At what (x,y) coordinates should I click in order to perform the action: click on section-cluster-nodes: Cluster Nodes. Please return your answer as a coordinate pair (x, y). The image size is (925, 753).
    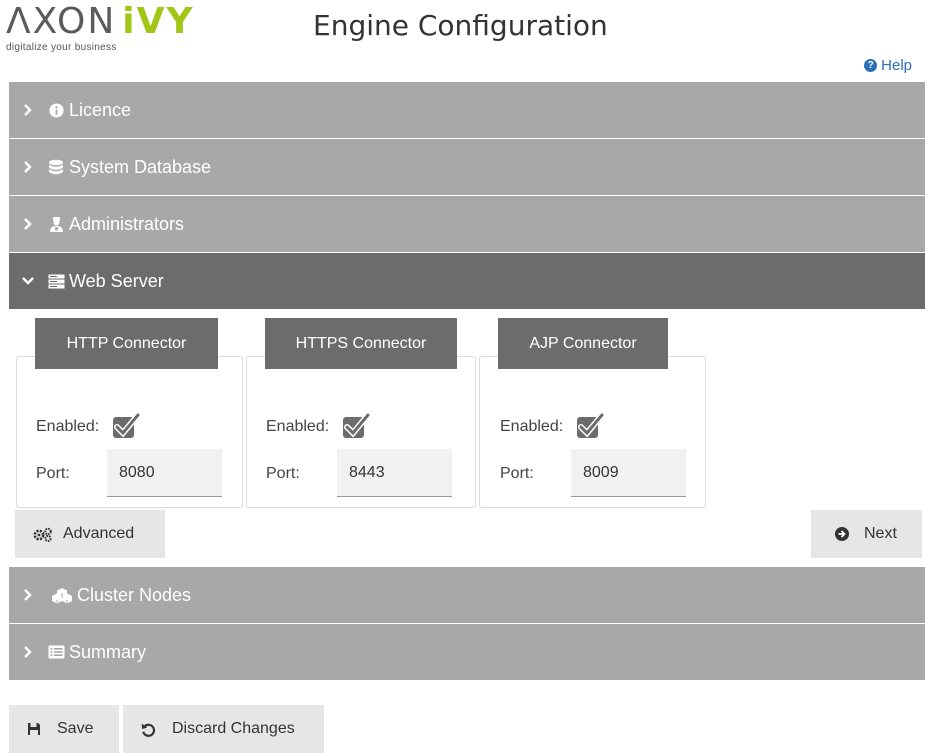
    Looking at the image, I should click on (467, 595).